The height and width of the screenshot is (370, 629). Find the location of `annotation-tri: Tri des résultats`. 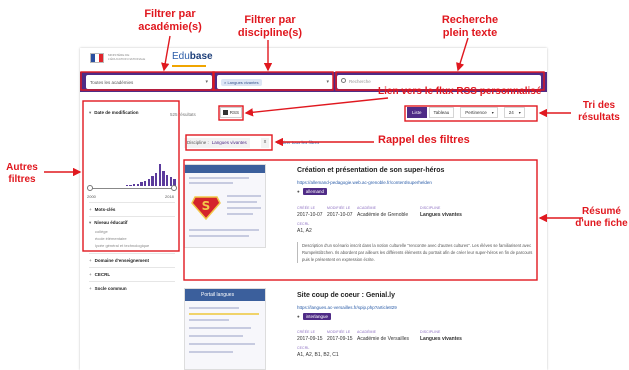

annotation-tri: Tri des résultats is located at coordinates (599, 111).